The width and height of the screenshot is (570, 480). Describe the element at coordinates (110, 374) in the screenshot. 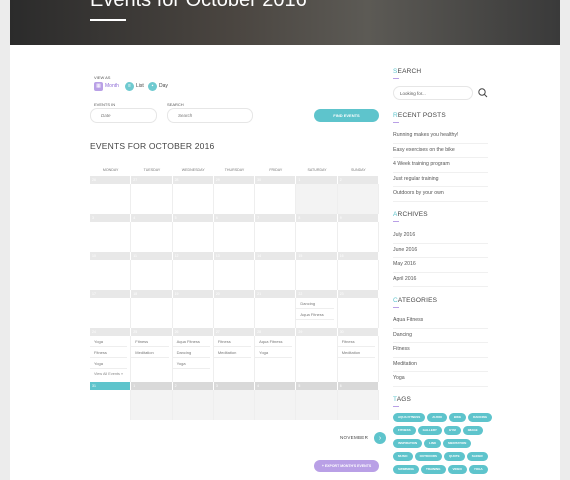

I see `view-all-events-link: View All Events »` at that location.